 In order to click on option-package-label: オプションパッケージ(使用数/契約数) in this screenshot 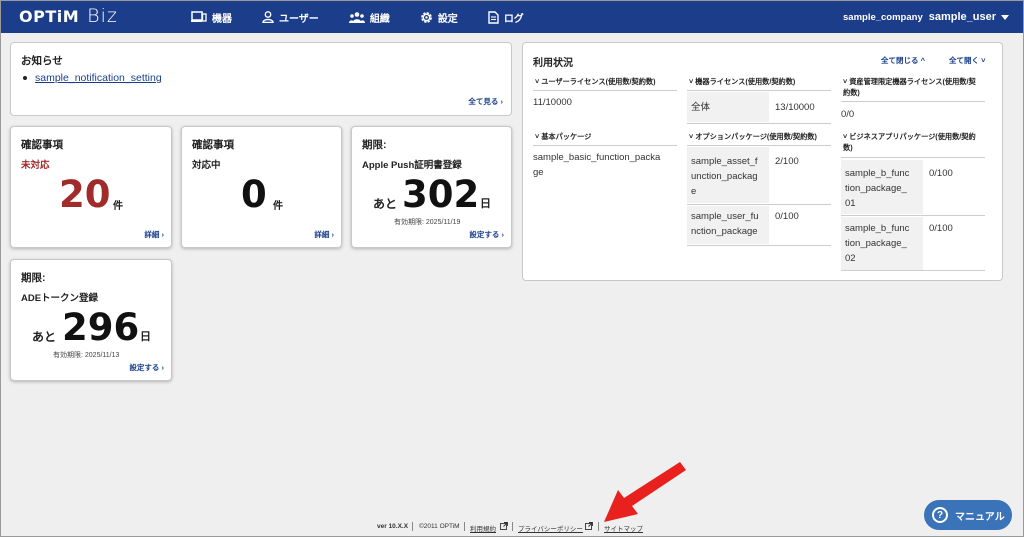, I will do `click(756, 136)`.